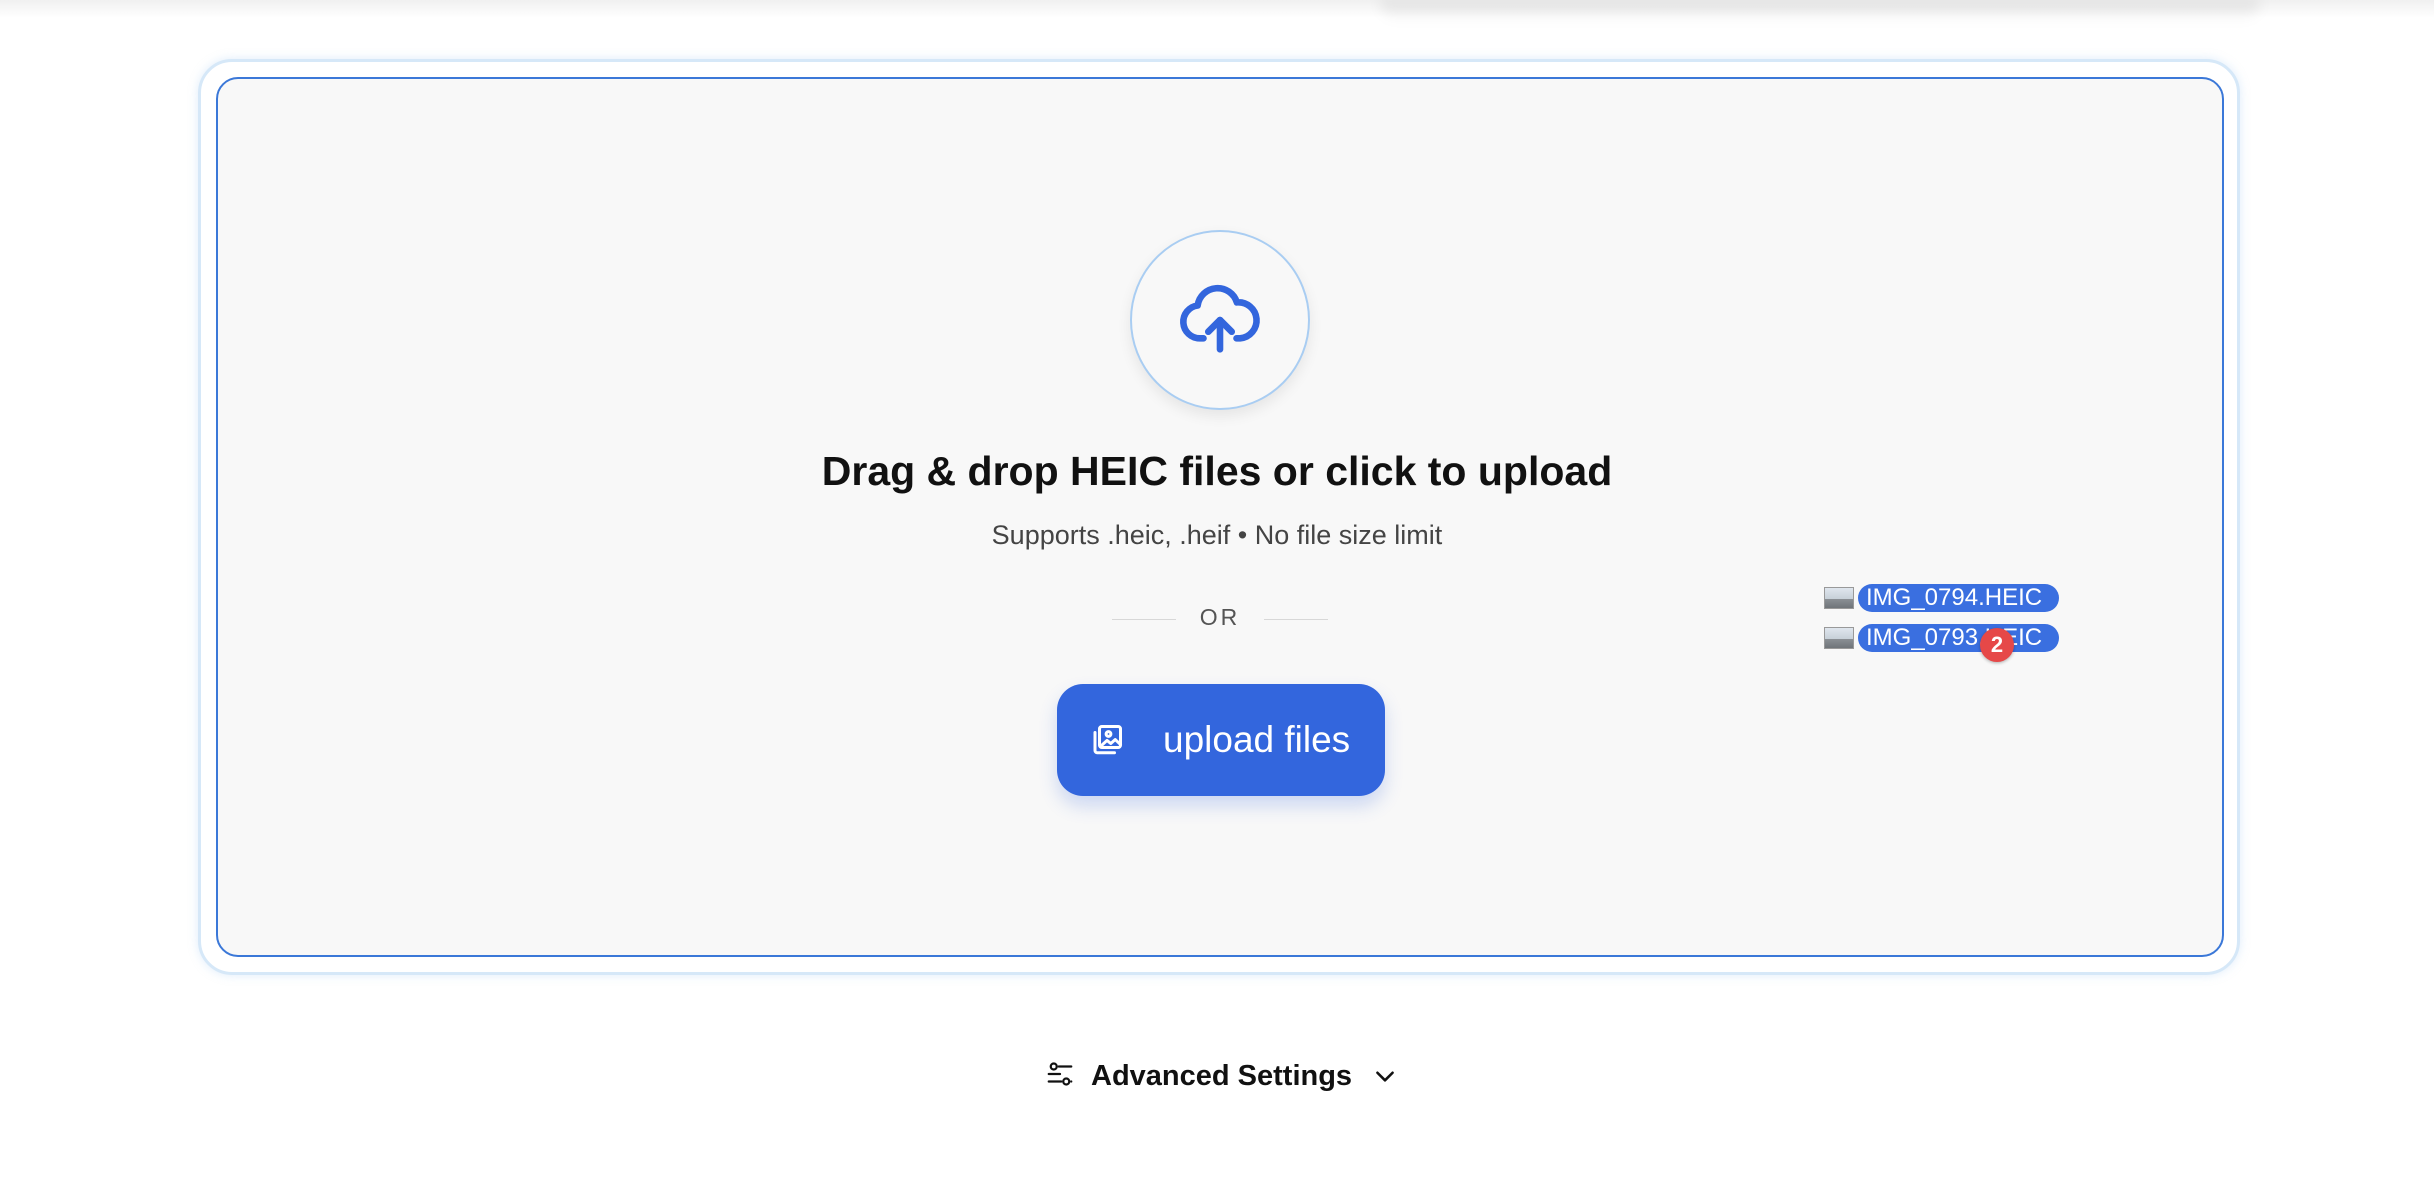  I want to click on drag-count-badge: 2, so click(1997, 645).